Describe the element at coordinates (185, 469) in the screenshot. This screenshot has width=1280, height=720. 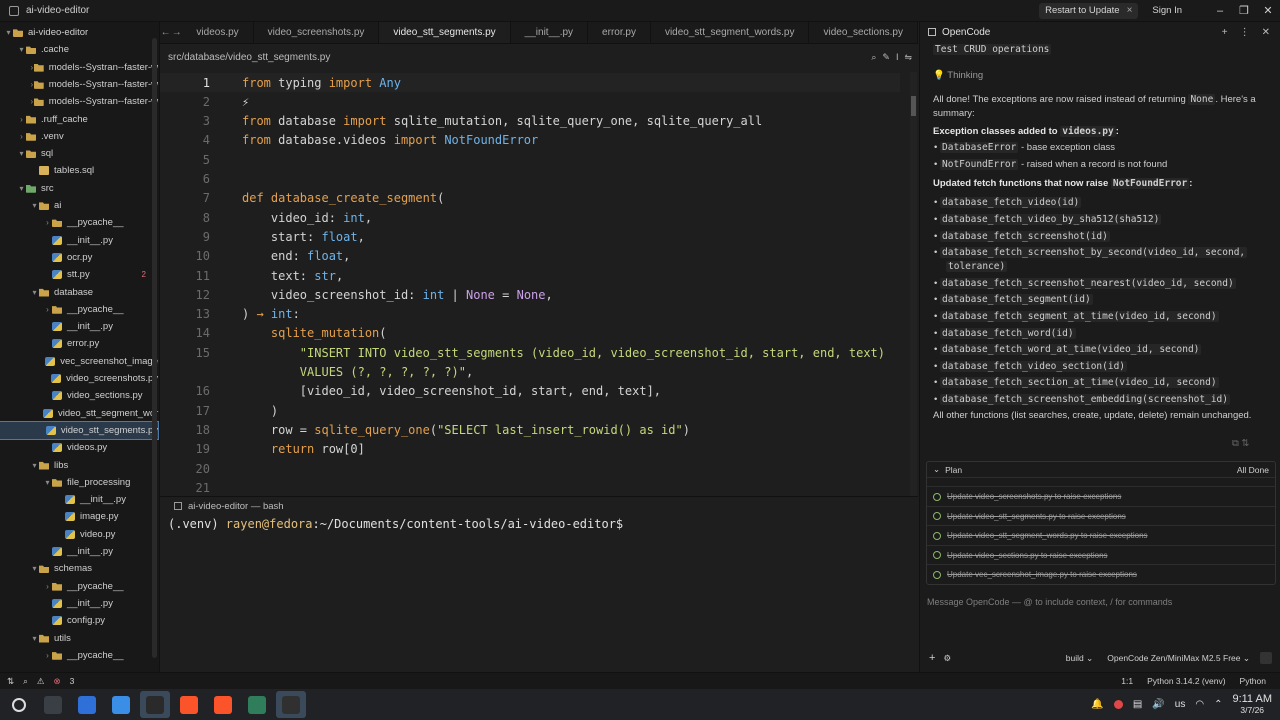
I see `line-number: 20` at that location.